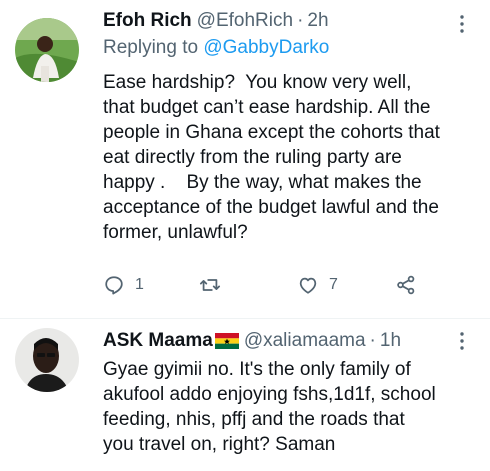 This screenshot has width=490, height=471. I want to click on share-button, so click(406, 285).